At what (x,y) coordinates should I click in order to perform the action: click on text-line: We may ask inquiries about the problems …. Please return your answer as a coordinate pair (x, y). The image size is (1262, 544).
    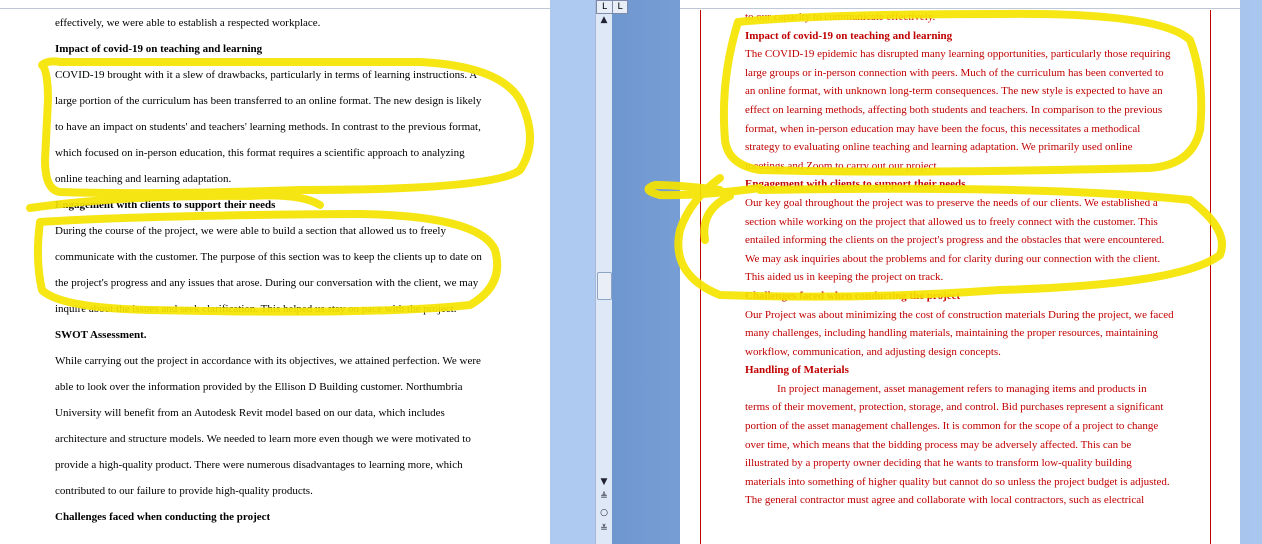
    Looking at the image, I should click on (953, 258).